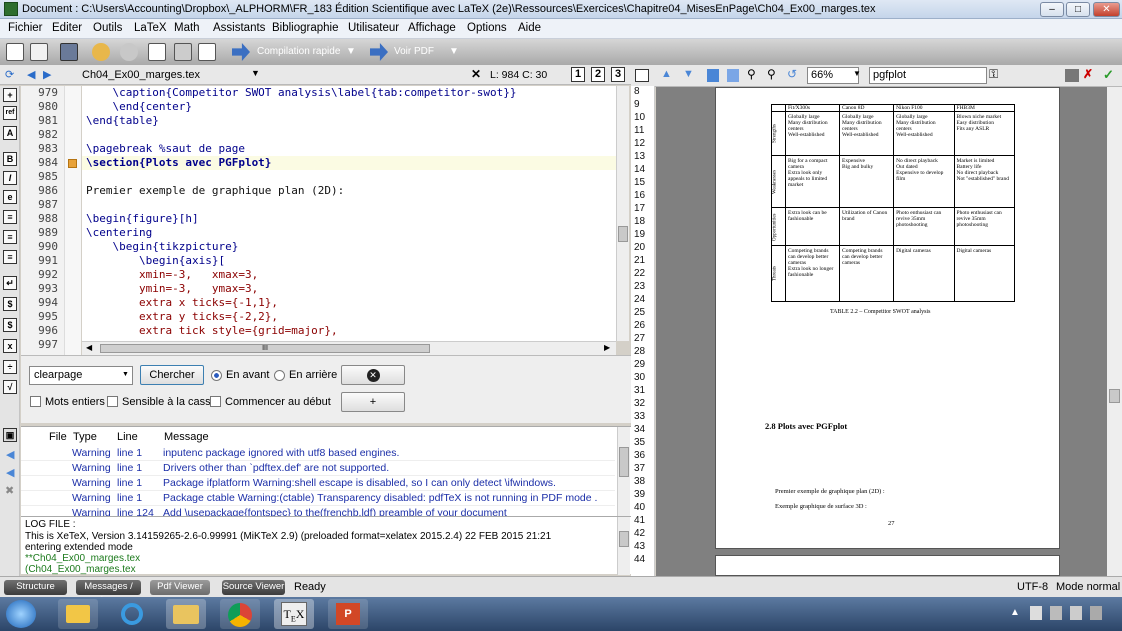  I want to click on view-3-button: 3, so click(618, 74).